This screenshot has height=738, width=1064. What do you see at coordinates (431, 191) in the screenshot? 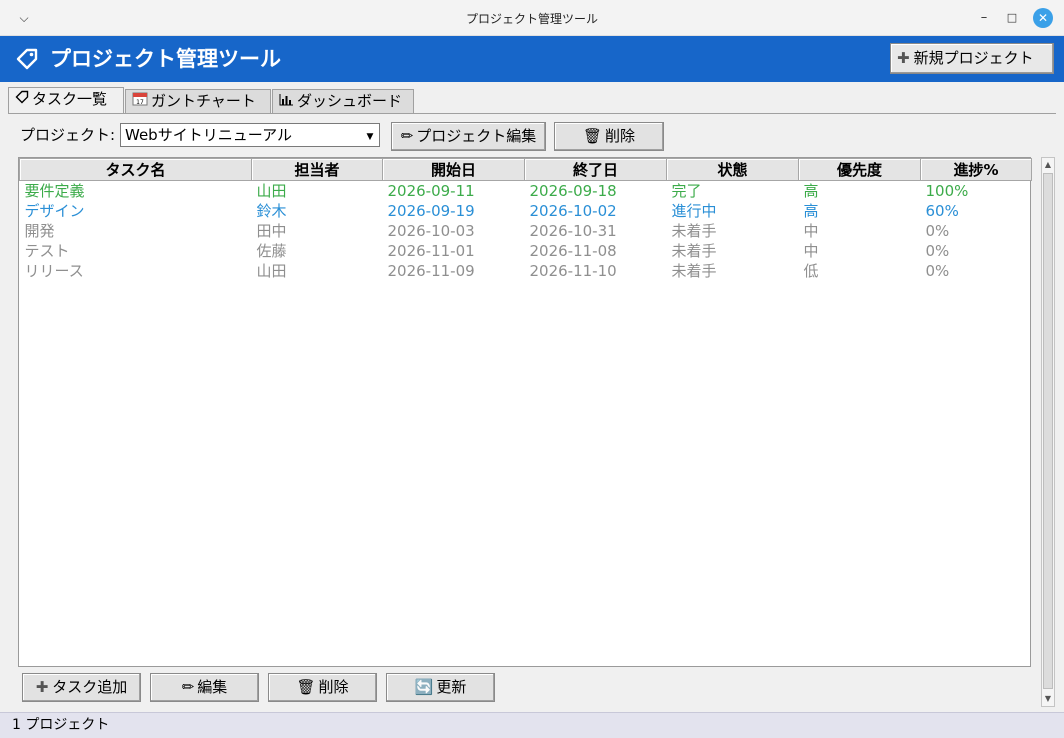
I see `cell-start-date: 2026-09-11` at bounding box center [431, 191].